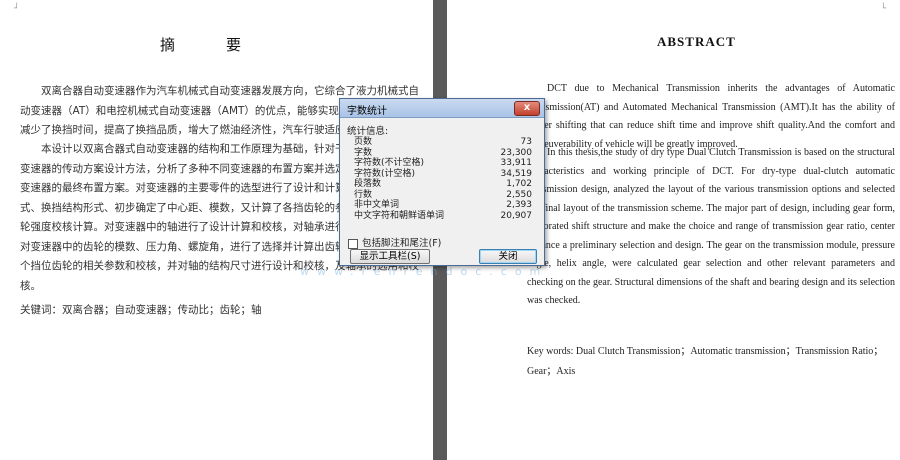 The image size is (900, 460). I want to click on dialog-title: 字数统计, so click(367, 111).